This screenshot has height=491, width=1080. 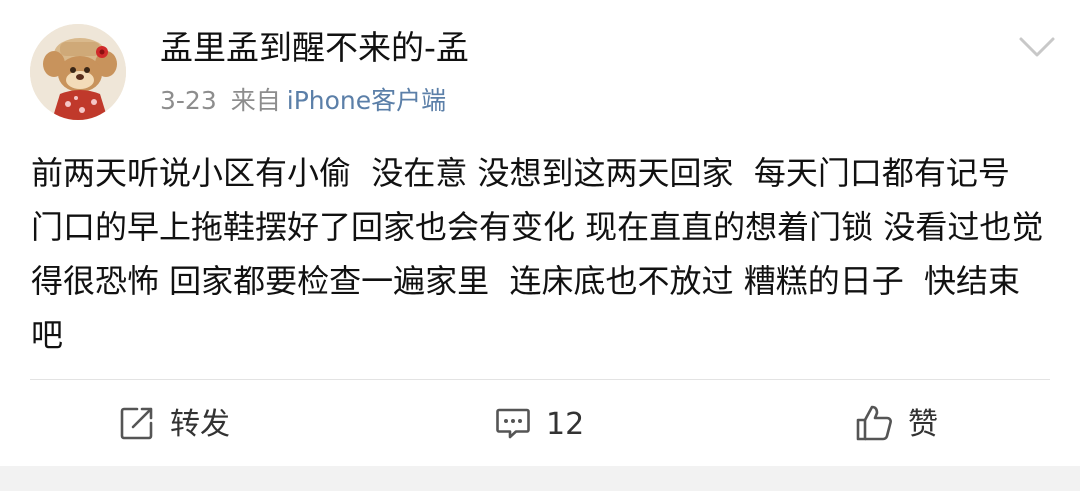 What do you see at coordinates (188, 100) in the screenshot?
I see `post-date: 3-23` at bounding box center [188, 100].